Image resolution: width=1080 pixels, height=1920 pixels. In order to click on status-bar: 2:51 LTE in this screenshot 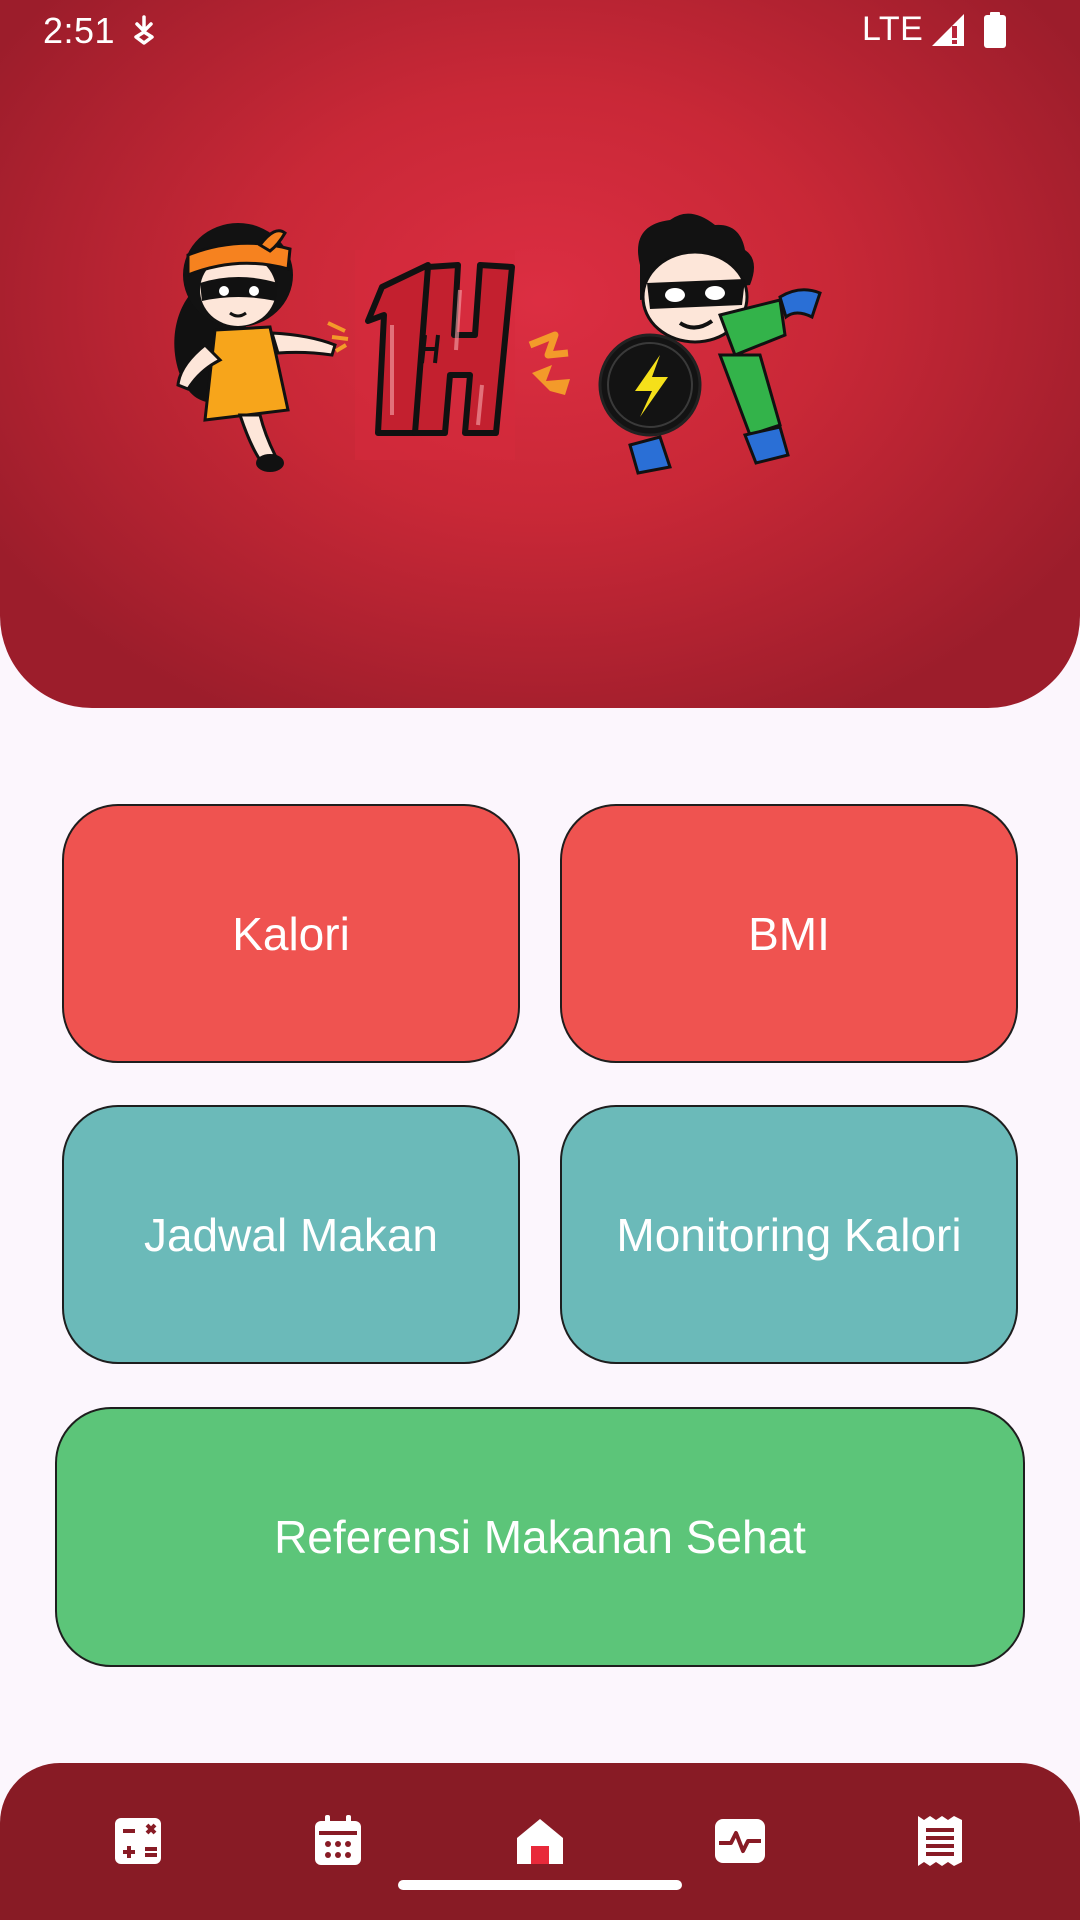, I will do `click(540, 31)`.